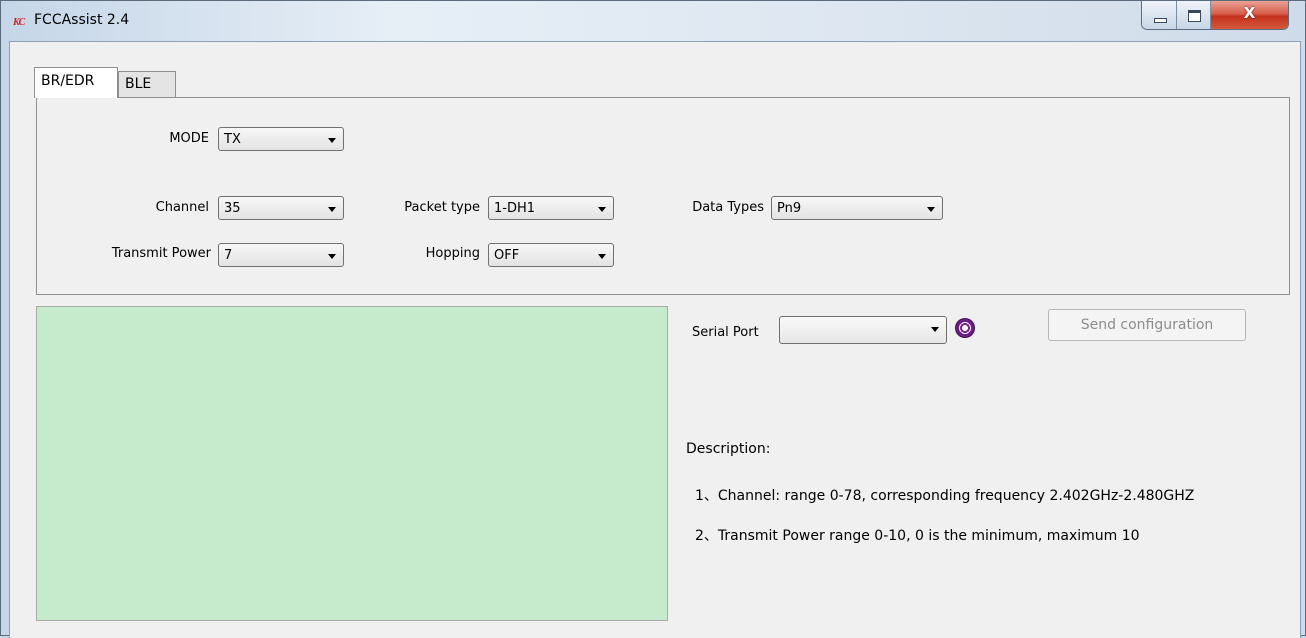 This screenshot has height=638, width=1306. Describe the element at coordinates (857, 208) in the screenshot. I see `data-types-select: Pn9` at that location.